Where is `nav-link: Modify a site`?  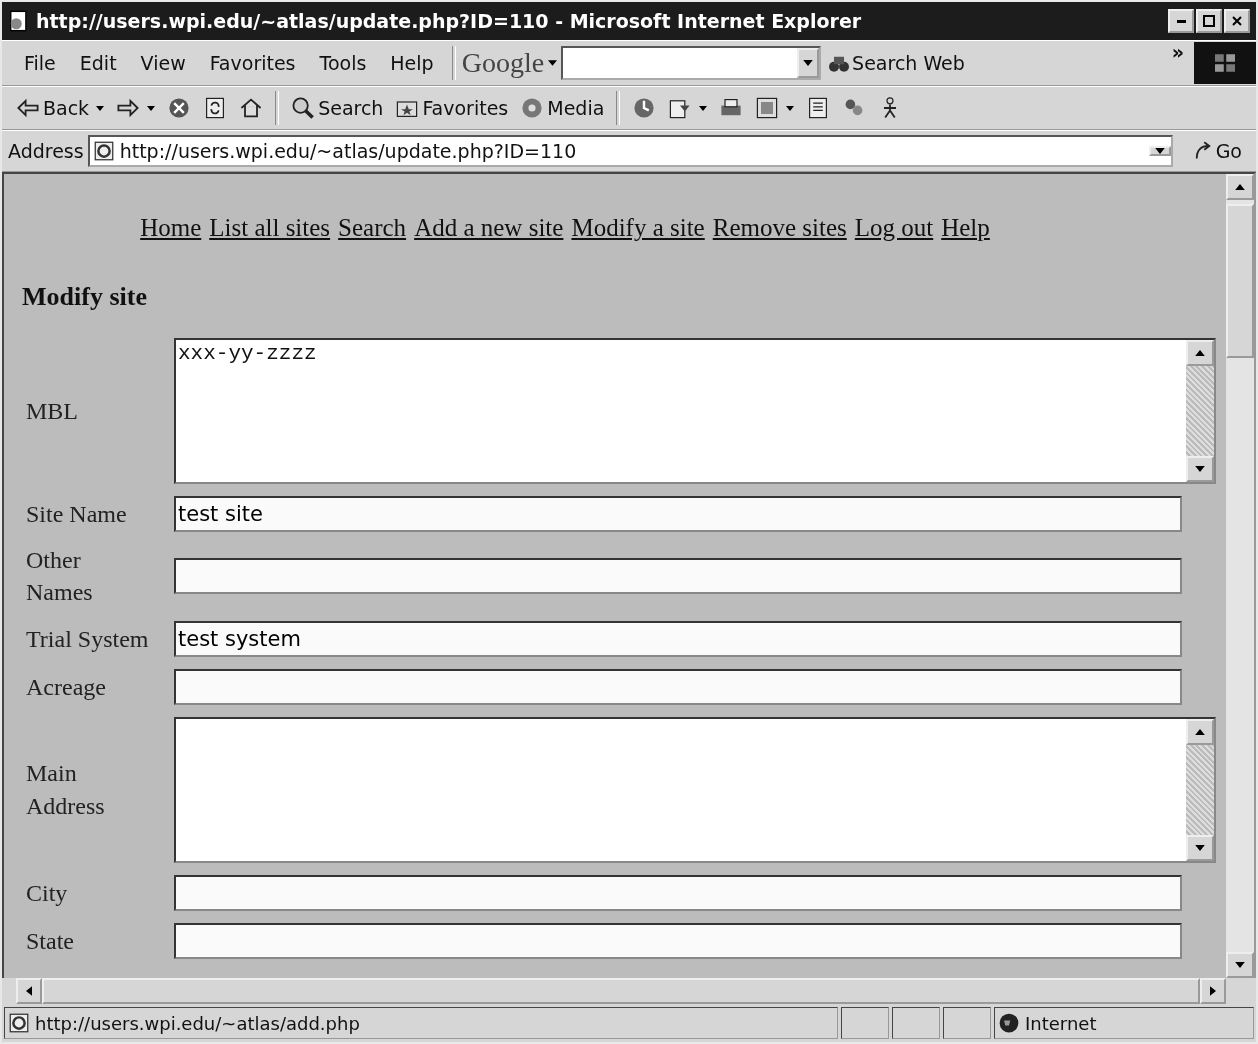 nav-link: Modify a site is located at coordinates (638, 228).